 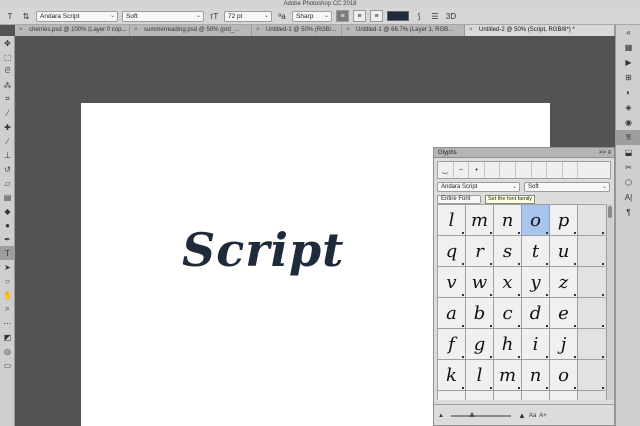 I want to click on glyph-grid-scrollbar, so click(x=609, y=302).